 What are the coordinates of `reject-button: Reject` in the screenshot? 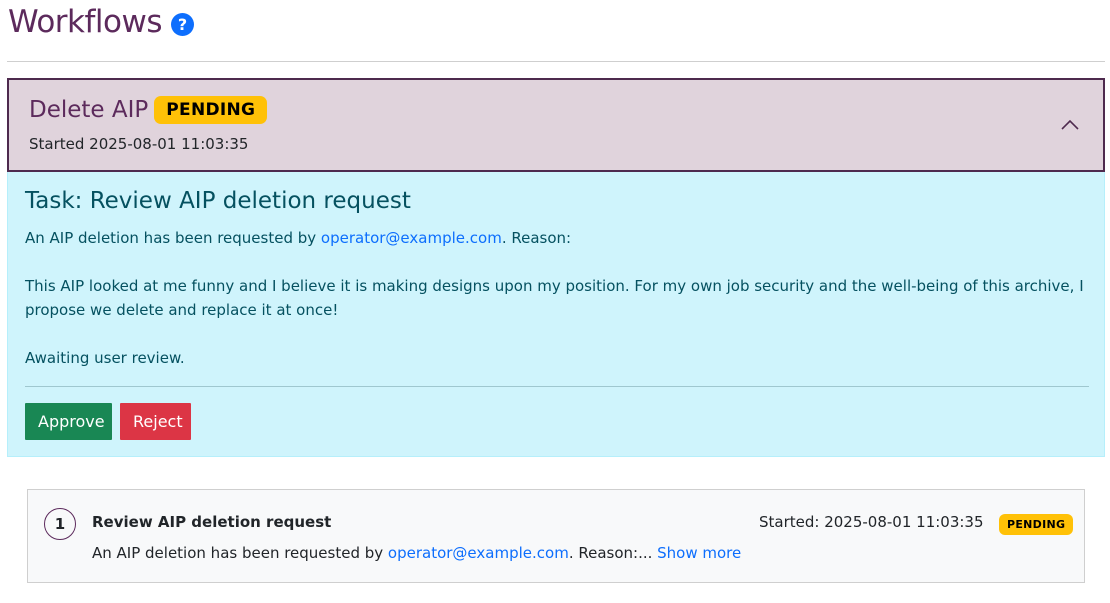 It's located at (155, 421).